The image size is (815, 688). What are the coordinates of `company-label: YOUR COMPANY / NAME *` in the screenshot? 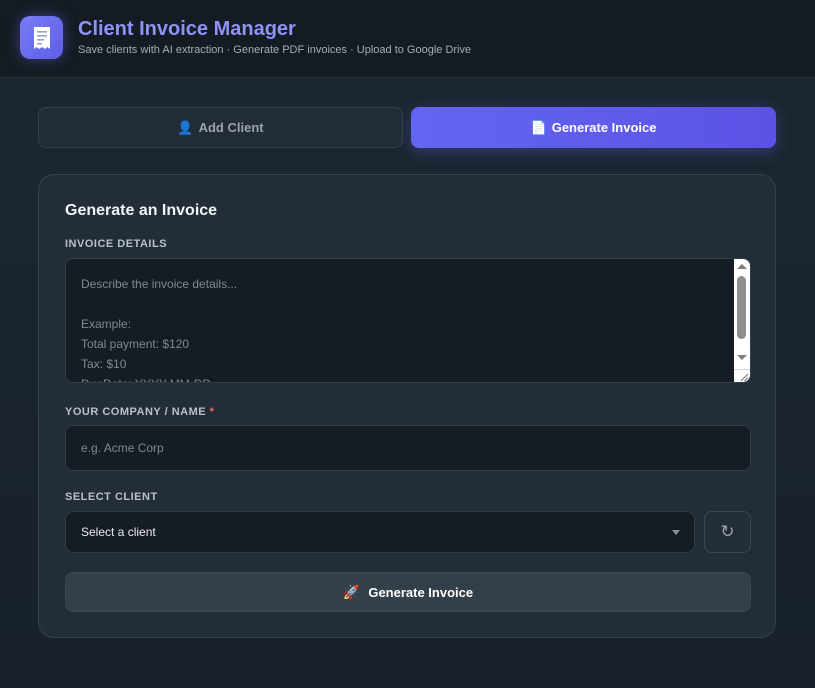 It's located at (139, 412).